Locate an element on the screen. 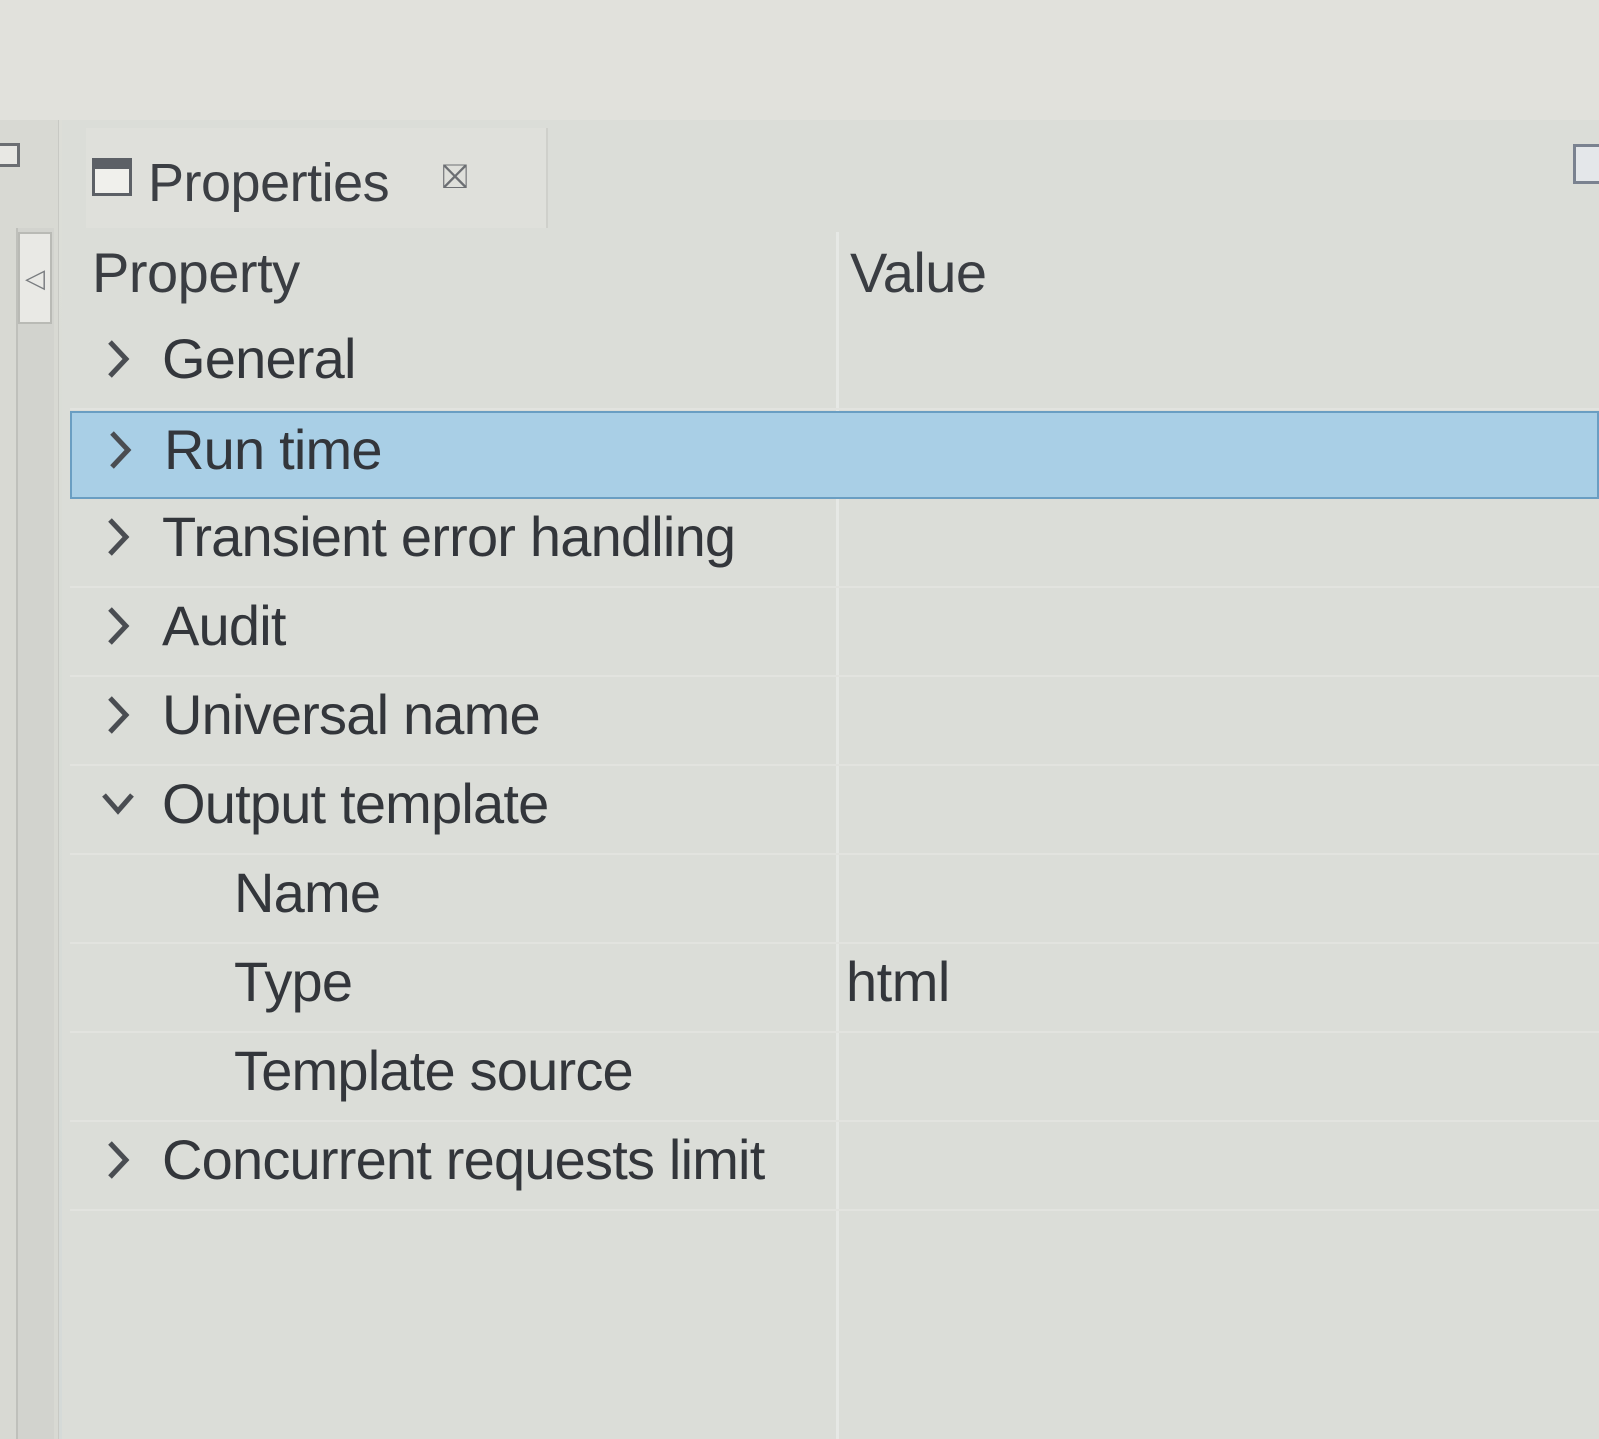 This screenshot has width=1599, height=1439. table-row: Output template is located at coordinates (834, 811).